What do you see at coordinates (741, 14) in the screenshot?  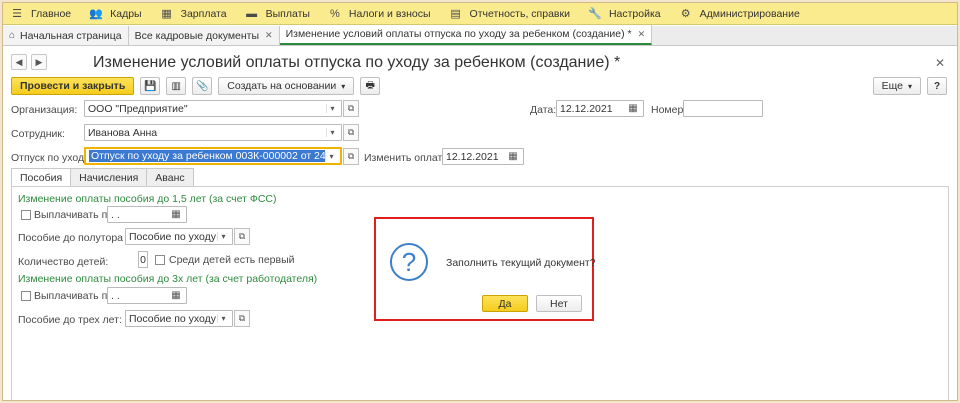 I see `menu-item-admin: ⚙ Администрирование` at bounding box center [741, 14].